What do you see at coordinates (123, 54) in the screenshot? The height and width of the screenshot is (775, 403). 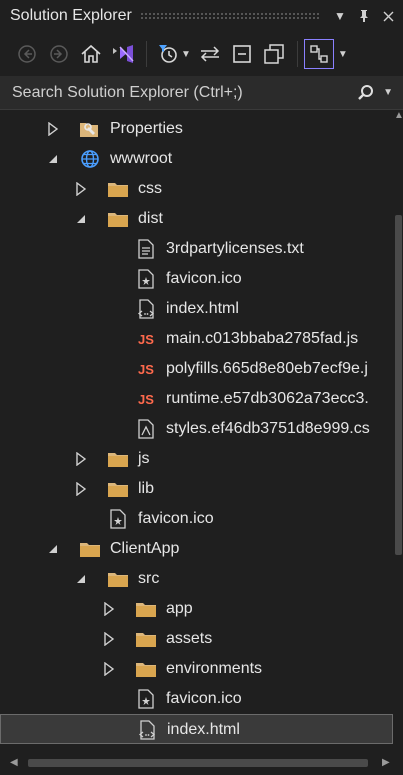 I see `vs-switch-views-icon` at bounding box center [123, 54].